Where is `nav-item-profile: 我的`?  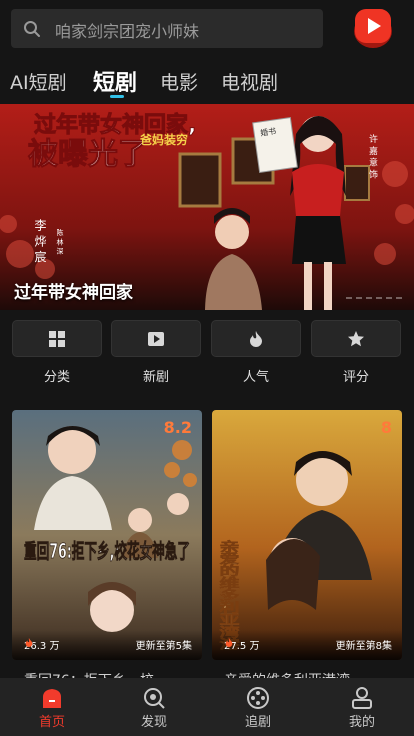 nav-item-profile: 我的 is located at coordinates (362, 707).